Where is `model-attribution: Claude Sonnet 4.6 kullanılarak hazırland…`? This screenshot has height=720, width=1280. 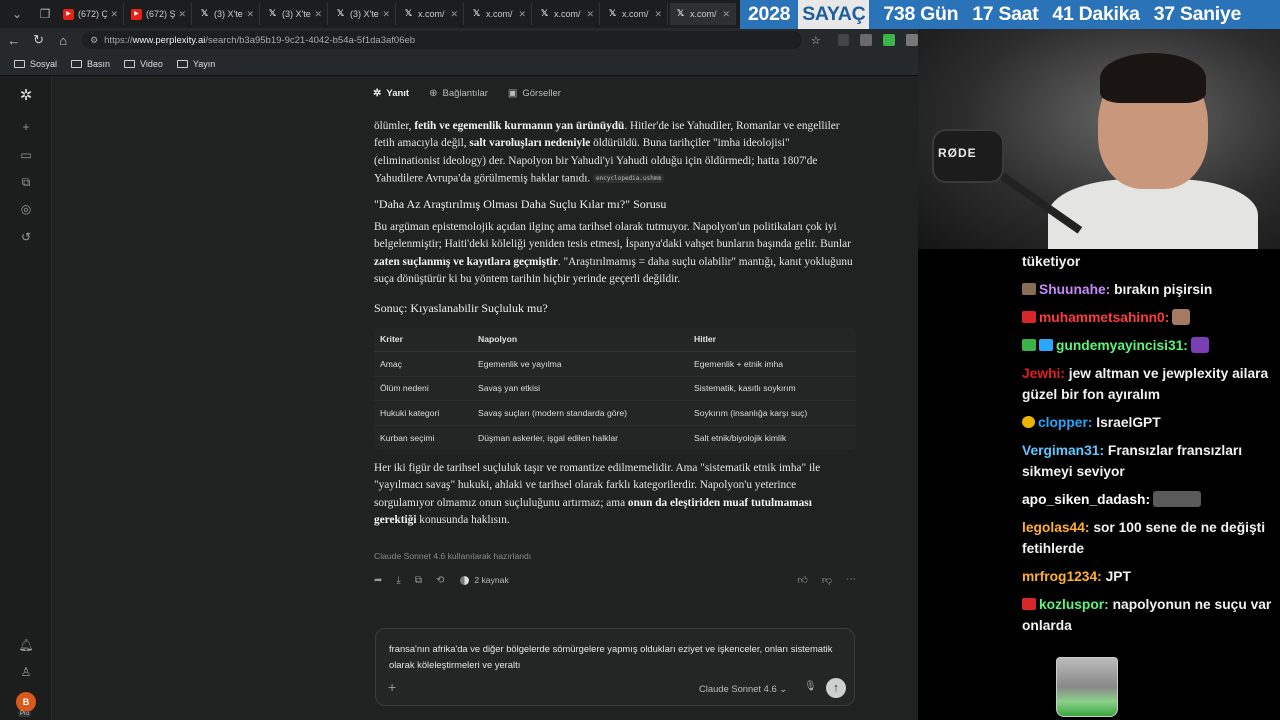 model-attribution: Claude Sonnet 4.6 kullanılarak hazırland… is located at coordinates (453, 556).